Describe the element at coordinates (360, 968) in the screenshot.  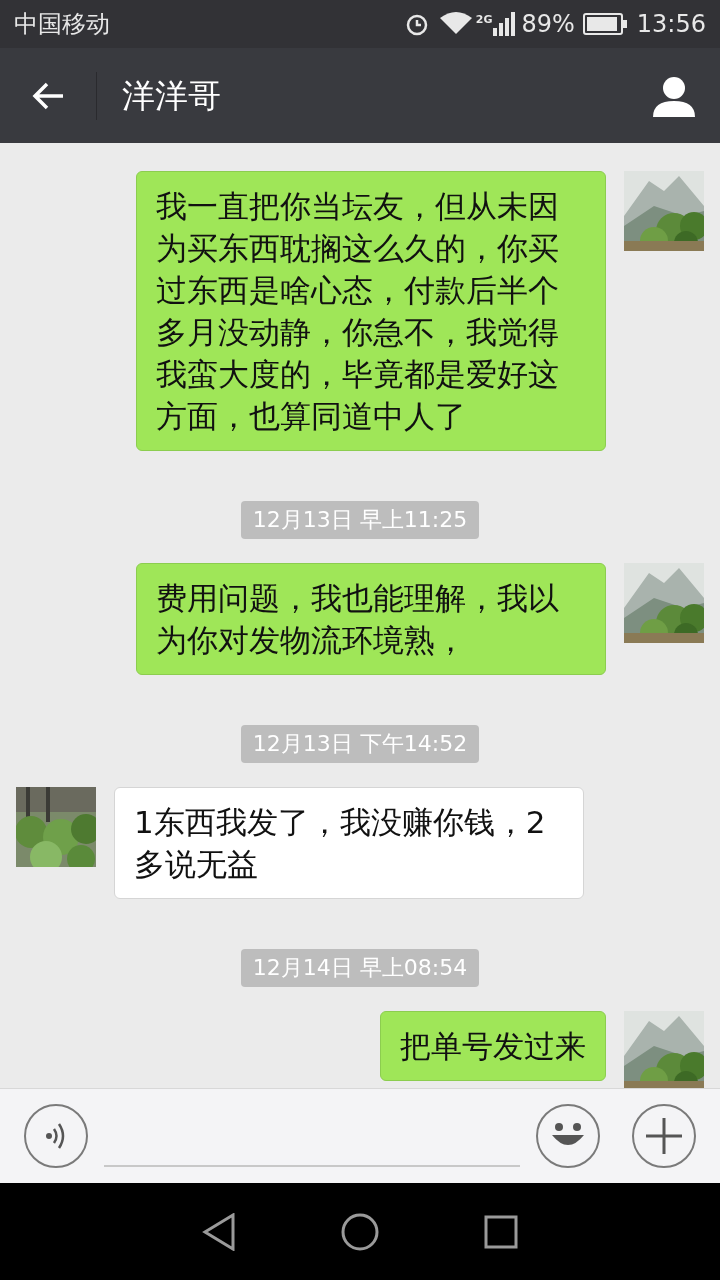
I see `timestamp: 12月14日 早上08:54` at that location.